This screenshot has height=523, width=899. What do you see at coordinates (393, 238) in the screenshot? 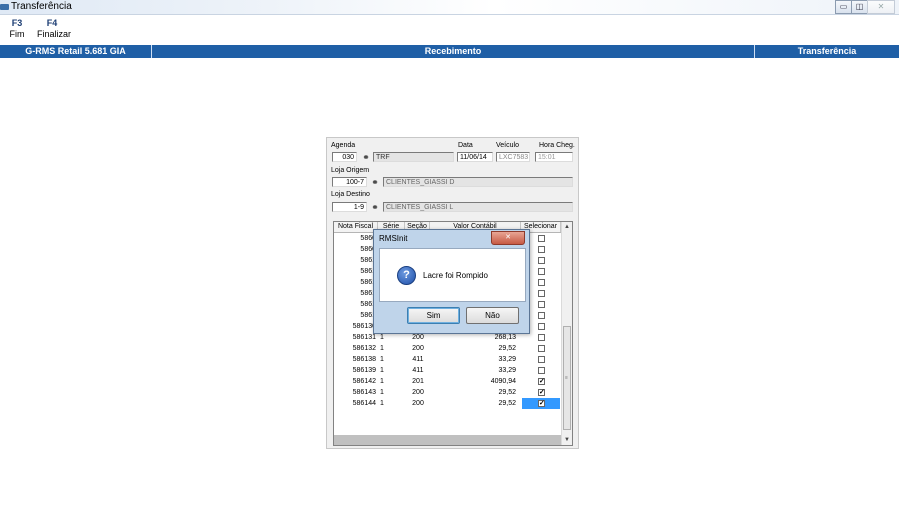
I see `dialog-title: RMSInit` at bounding box center [393, 238].